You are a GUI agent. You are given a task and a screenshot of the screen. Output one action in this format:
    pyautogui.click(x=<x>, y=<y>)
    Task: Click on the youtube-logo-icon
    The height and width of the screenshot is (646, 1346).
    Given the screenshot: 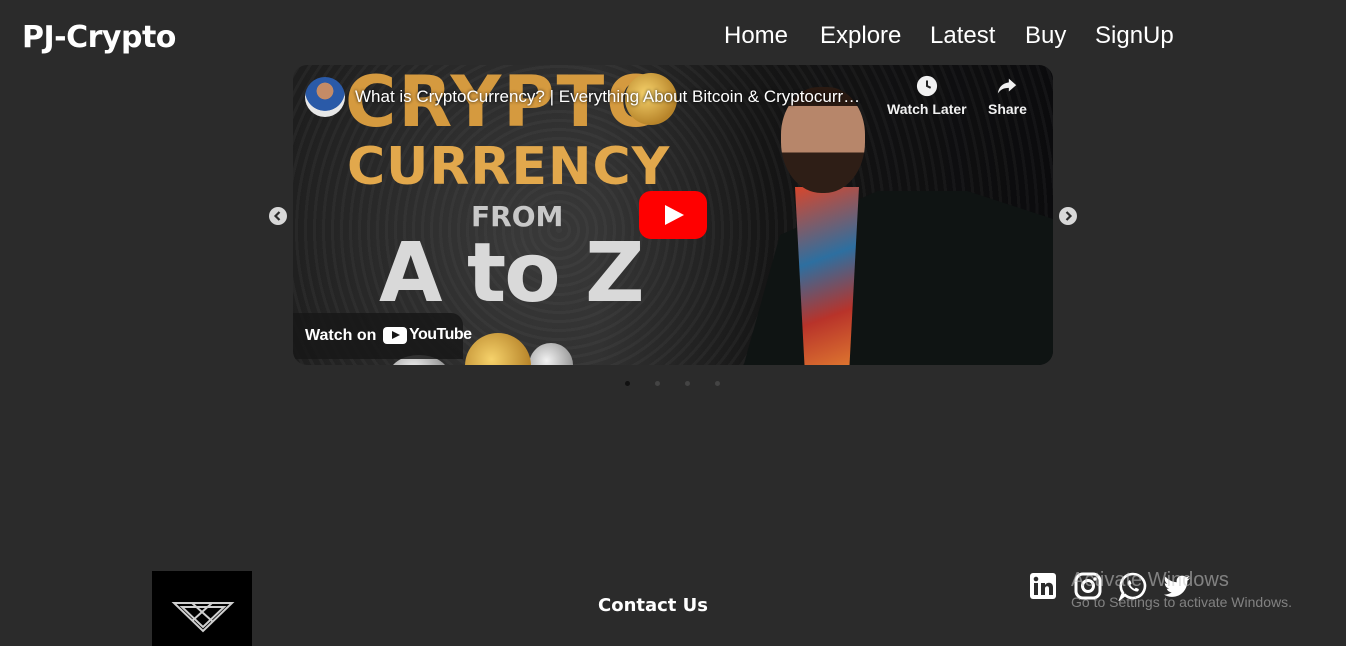 What is the action you would take?
    pyautogui.click(x=395, y=335)
    